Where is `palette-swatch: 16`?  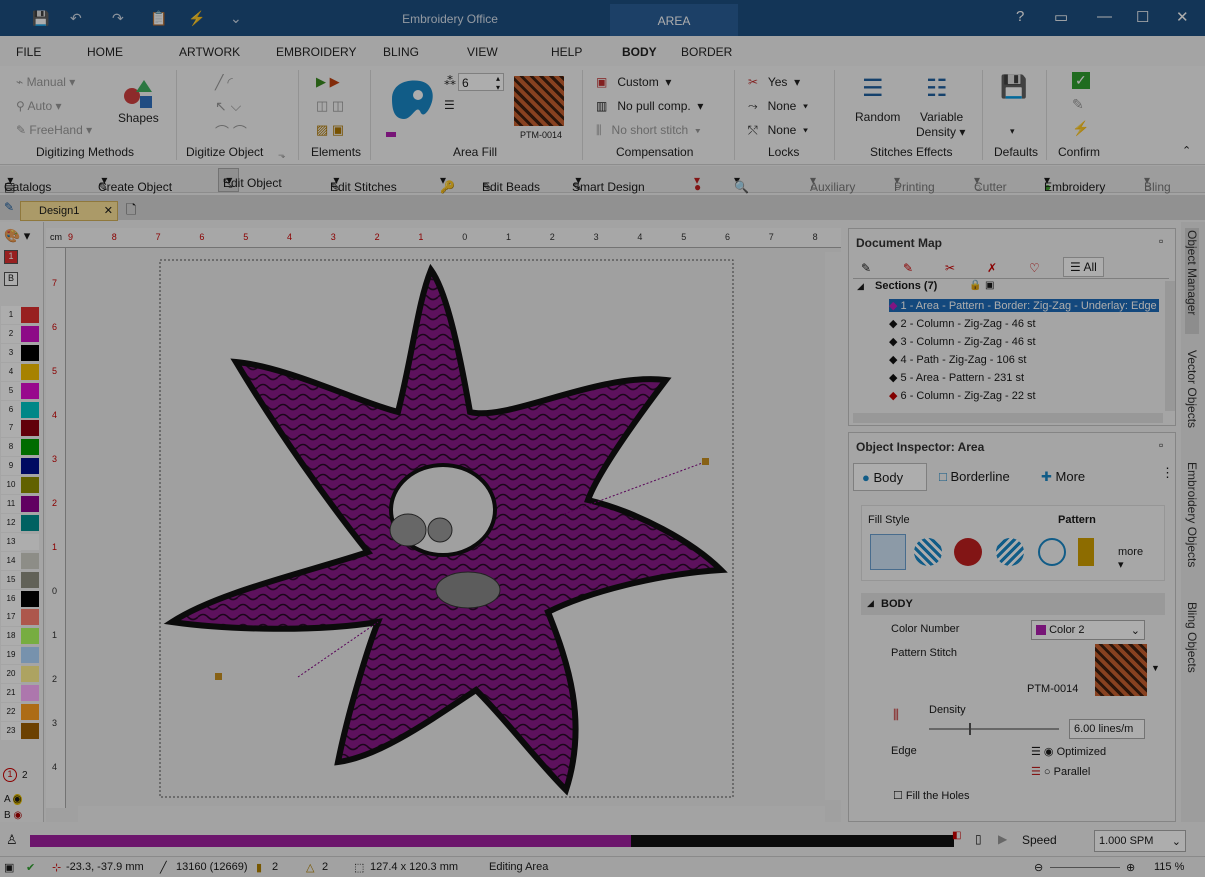
palette-swatch: 16 is located at coordinates (21, 598).